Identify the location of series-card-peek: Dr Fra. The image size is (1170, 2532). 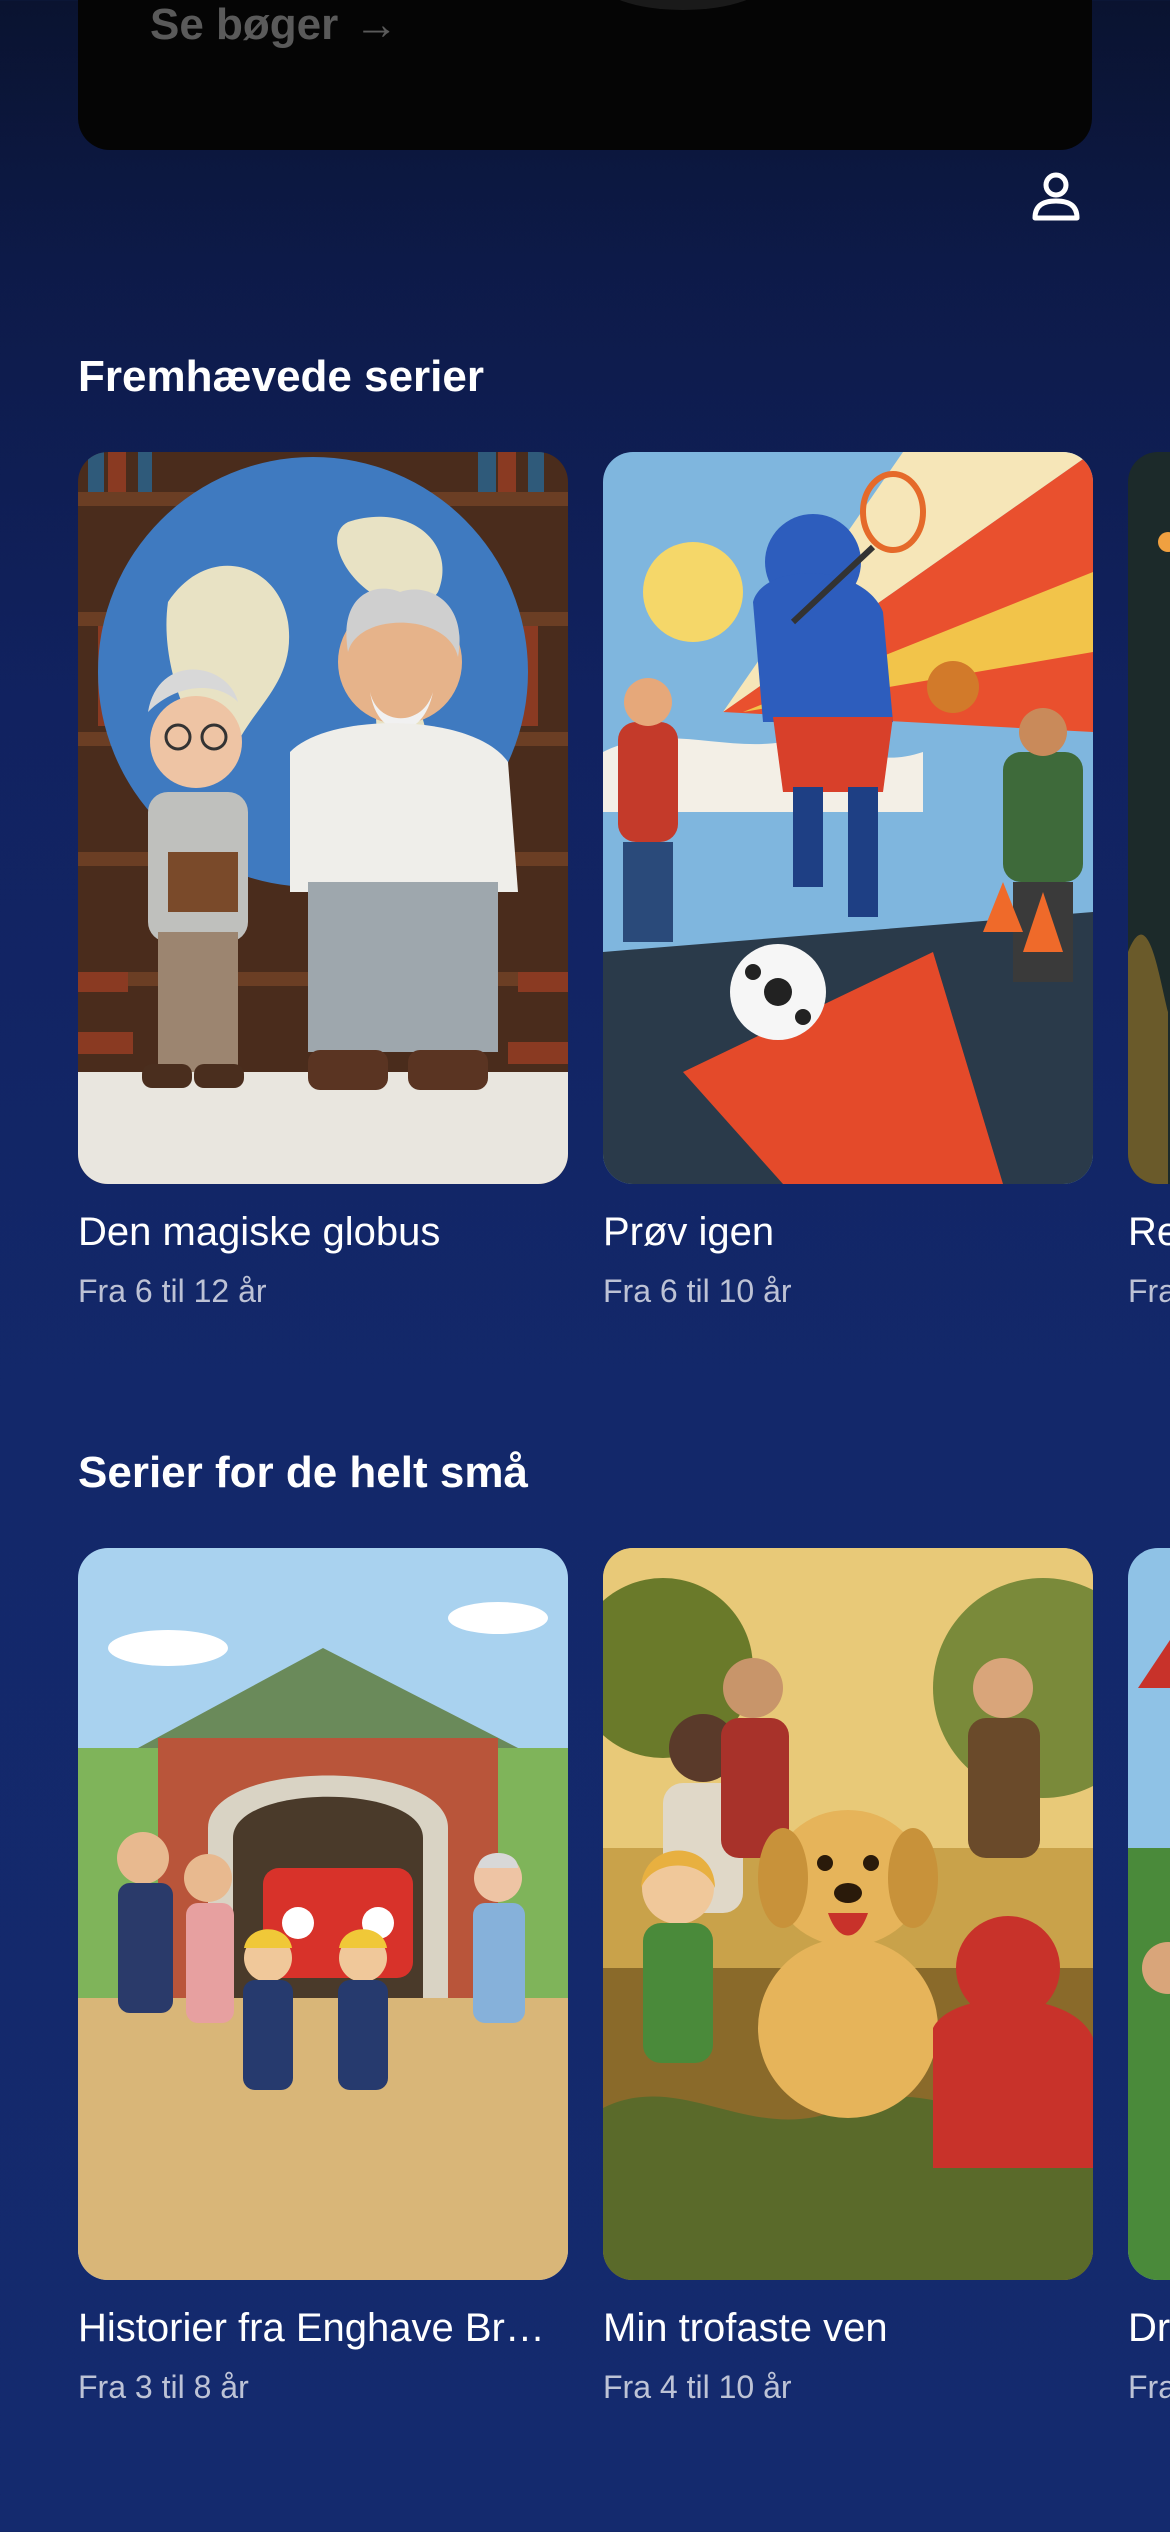
(1149, 1977).